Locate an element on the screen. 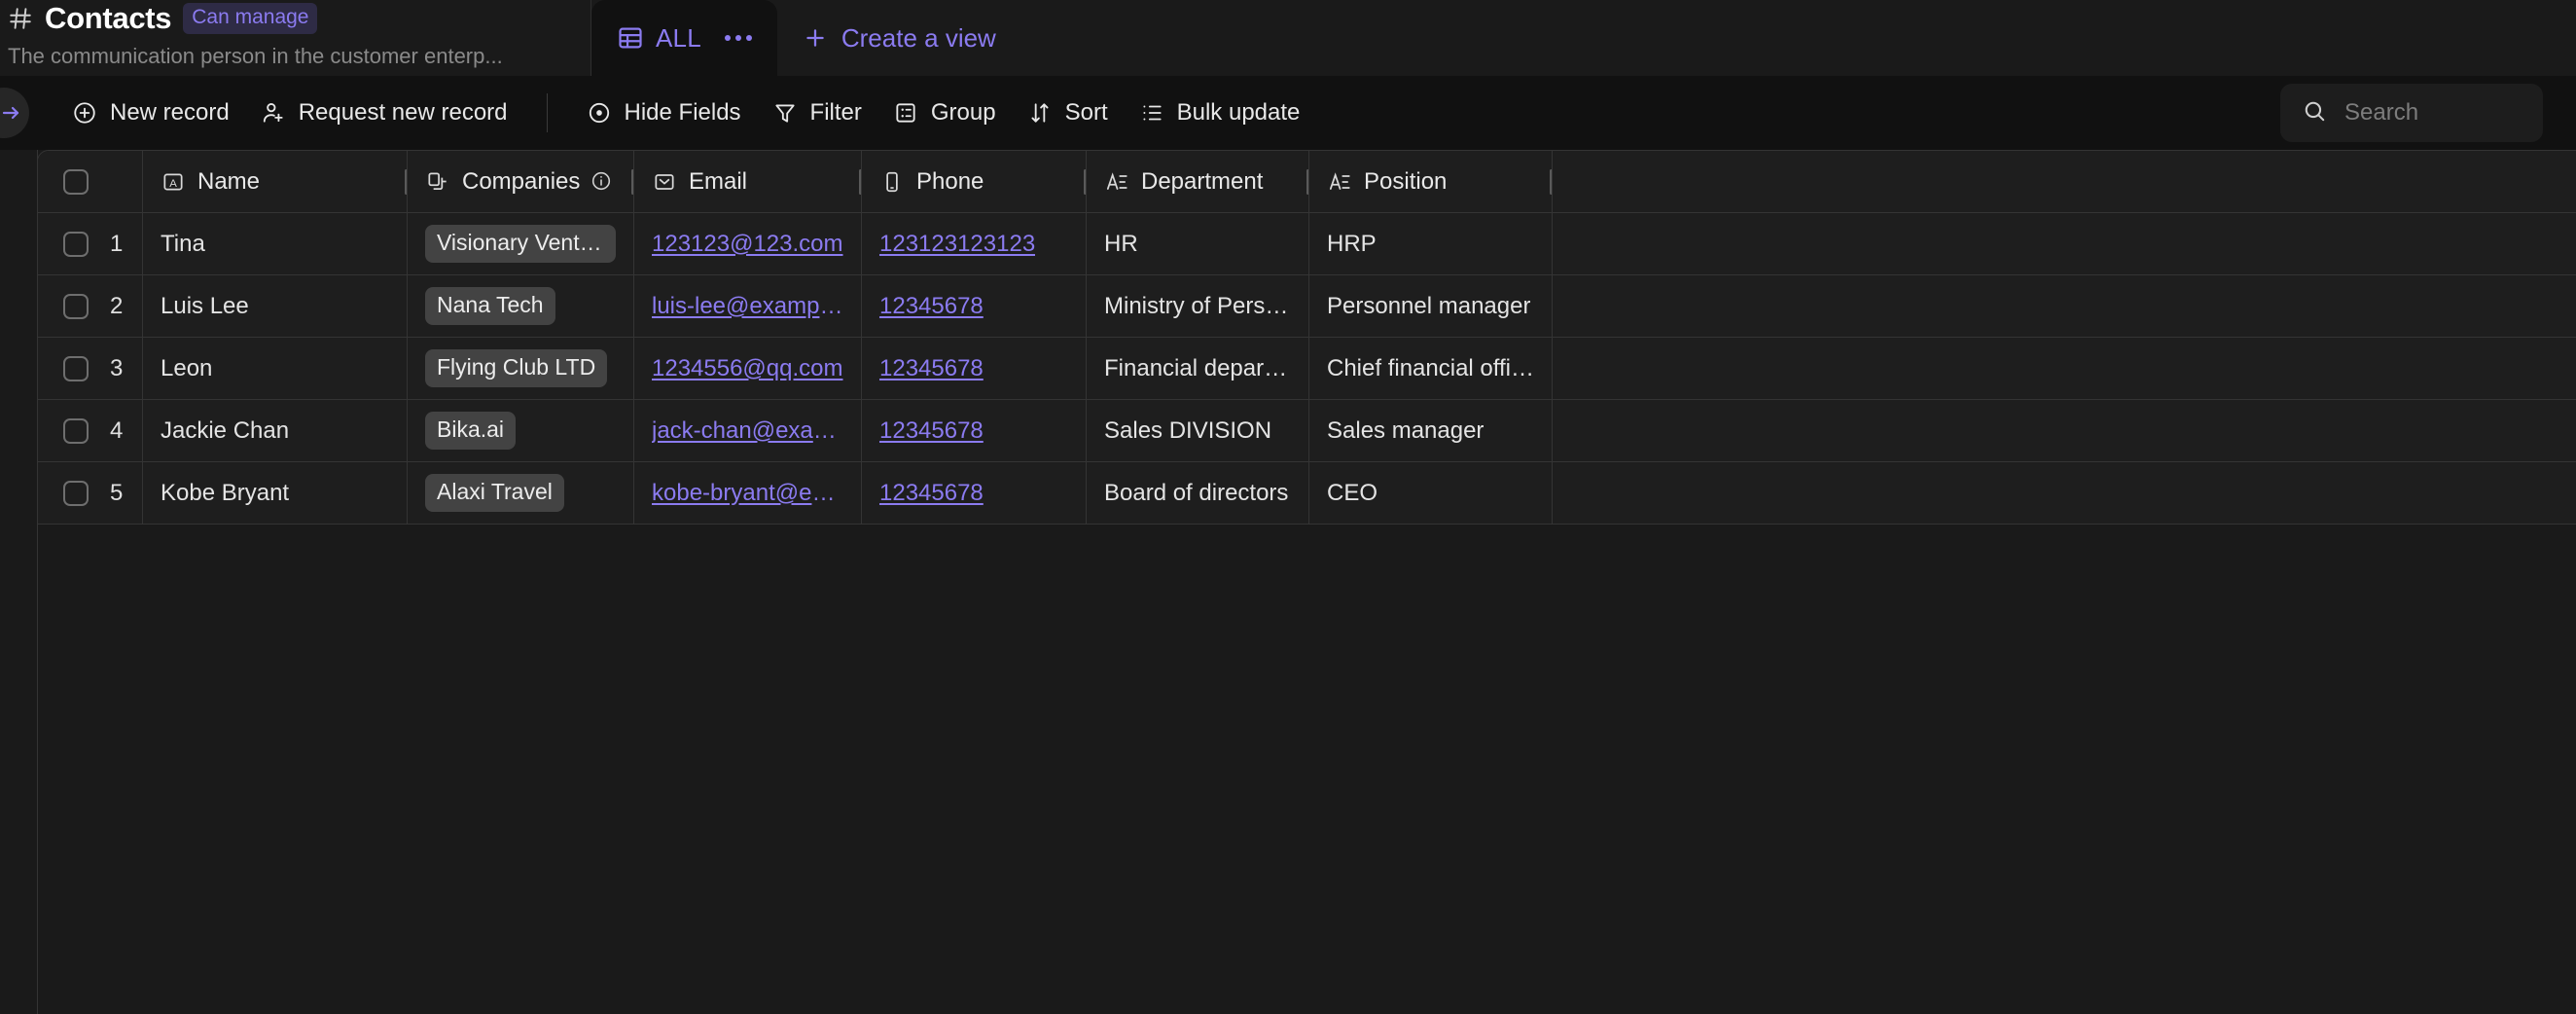  email-link: 1234556@qq.com is located at coordinates (747, 368).